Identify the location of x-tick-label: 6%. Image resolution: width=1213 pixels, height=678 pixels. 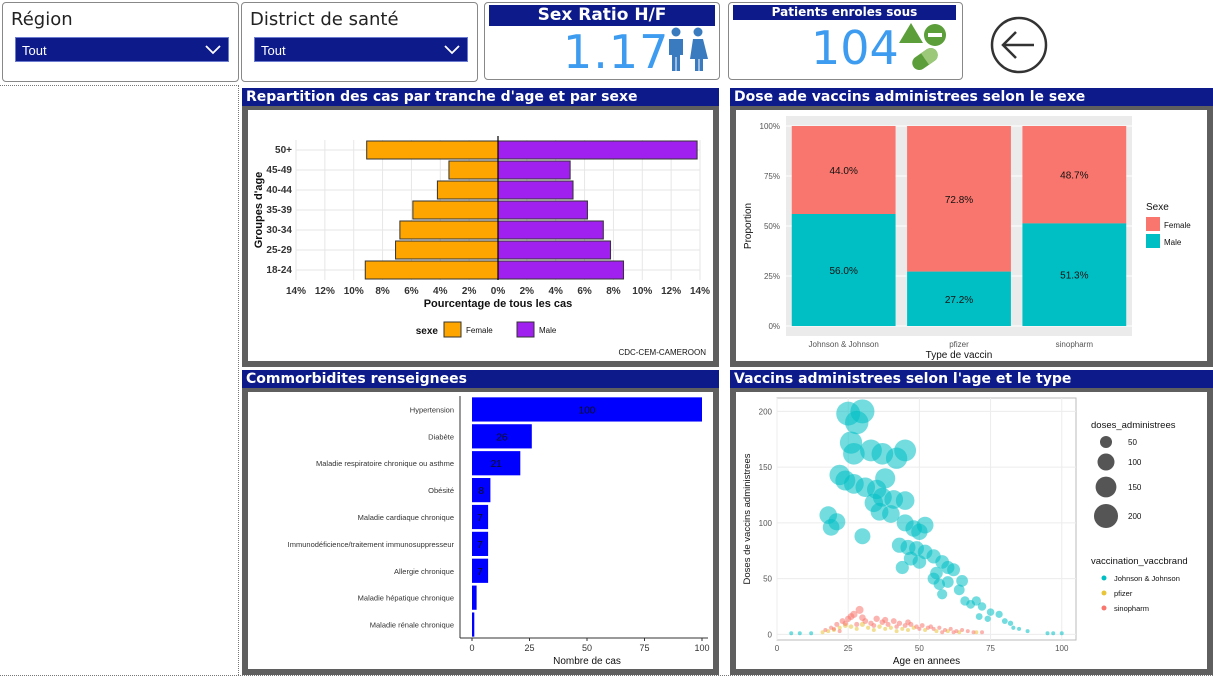
(411, 291).